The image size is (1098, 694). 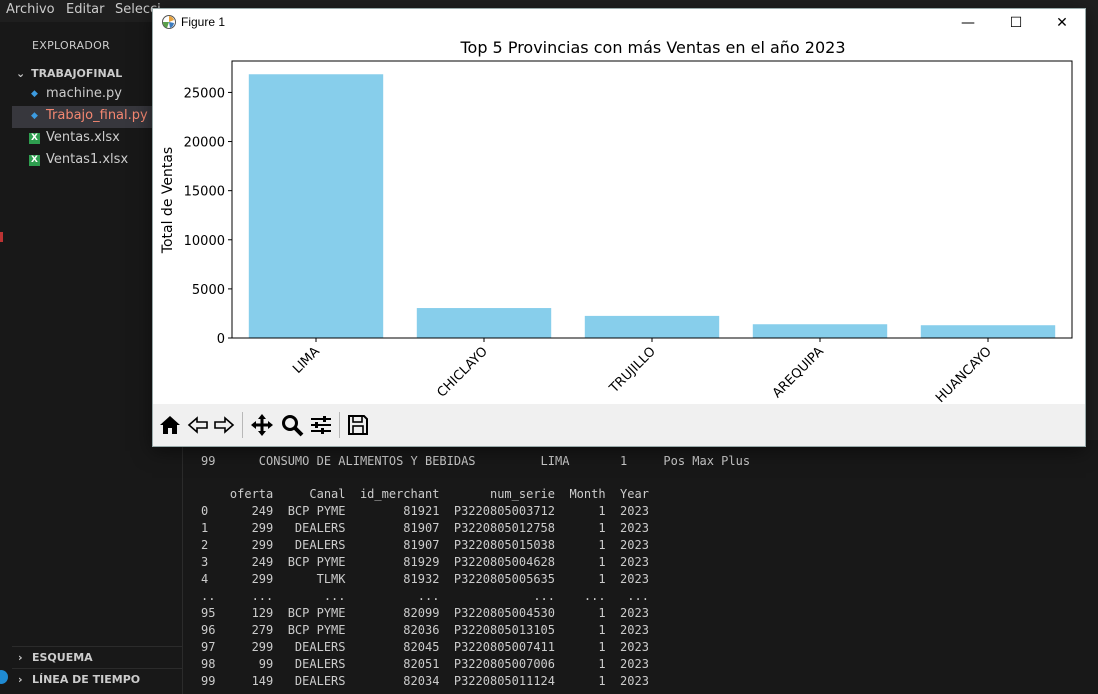 I want to click on y-axis-label: Total de Ventas, so click(x=168, y=200).